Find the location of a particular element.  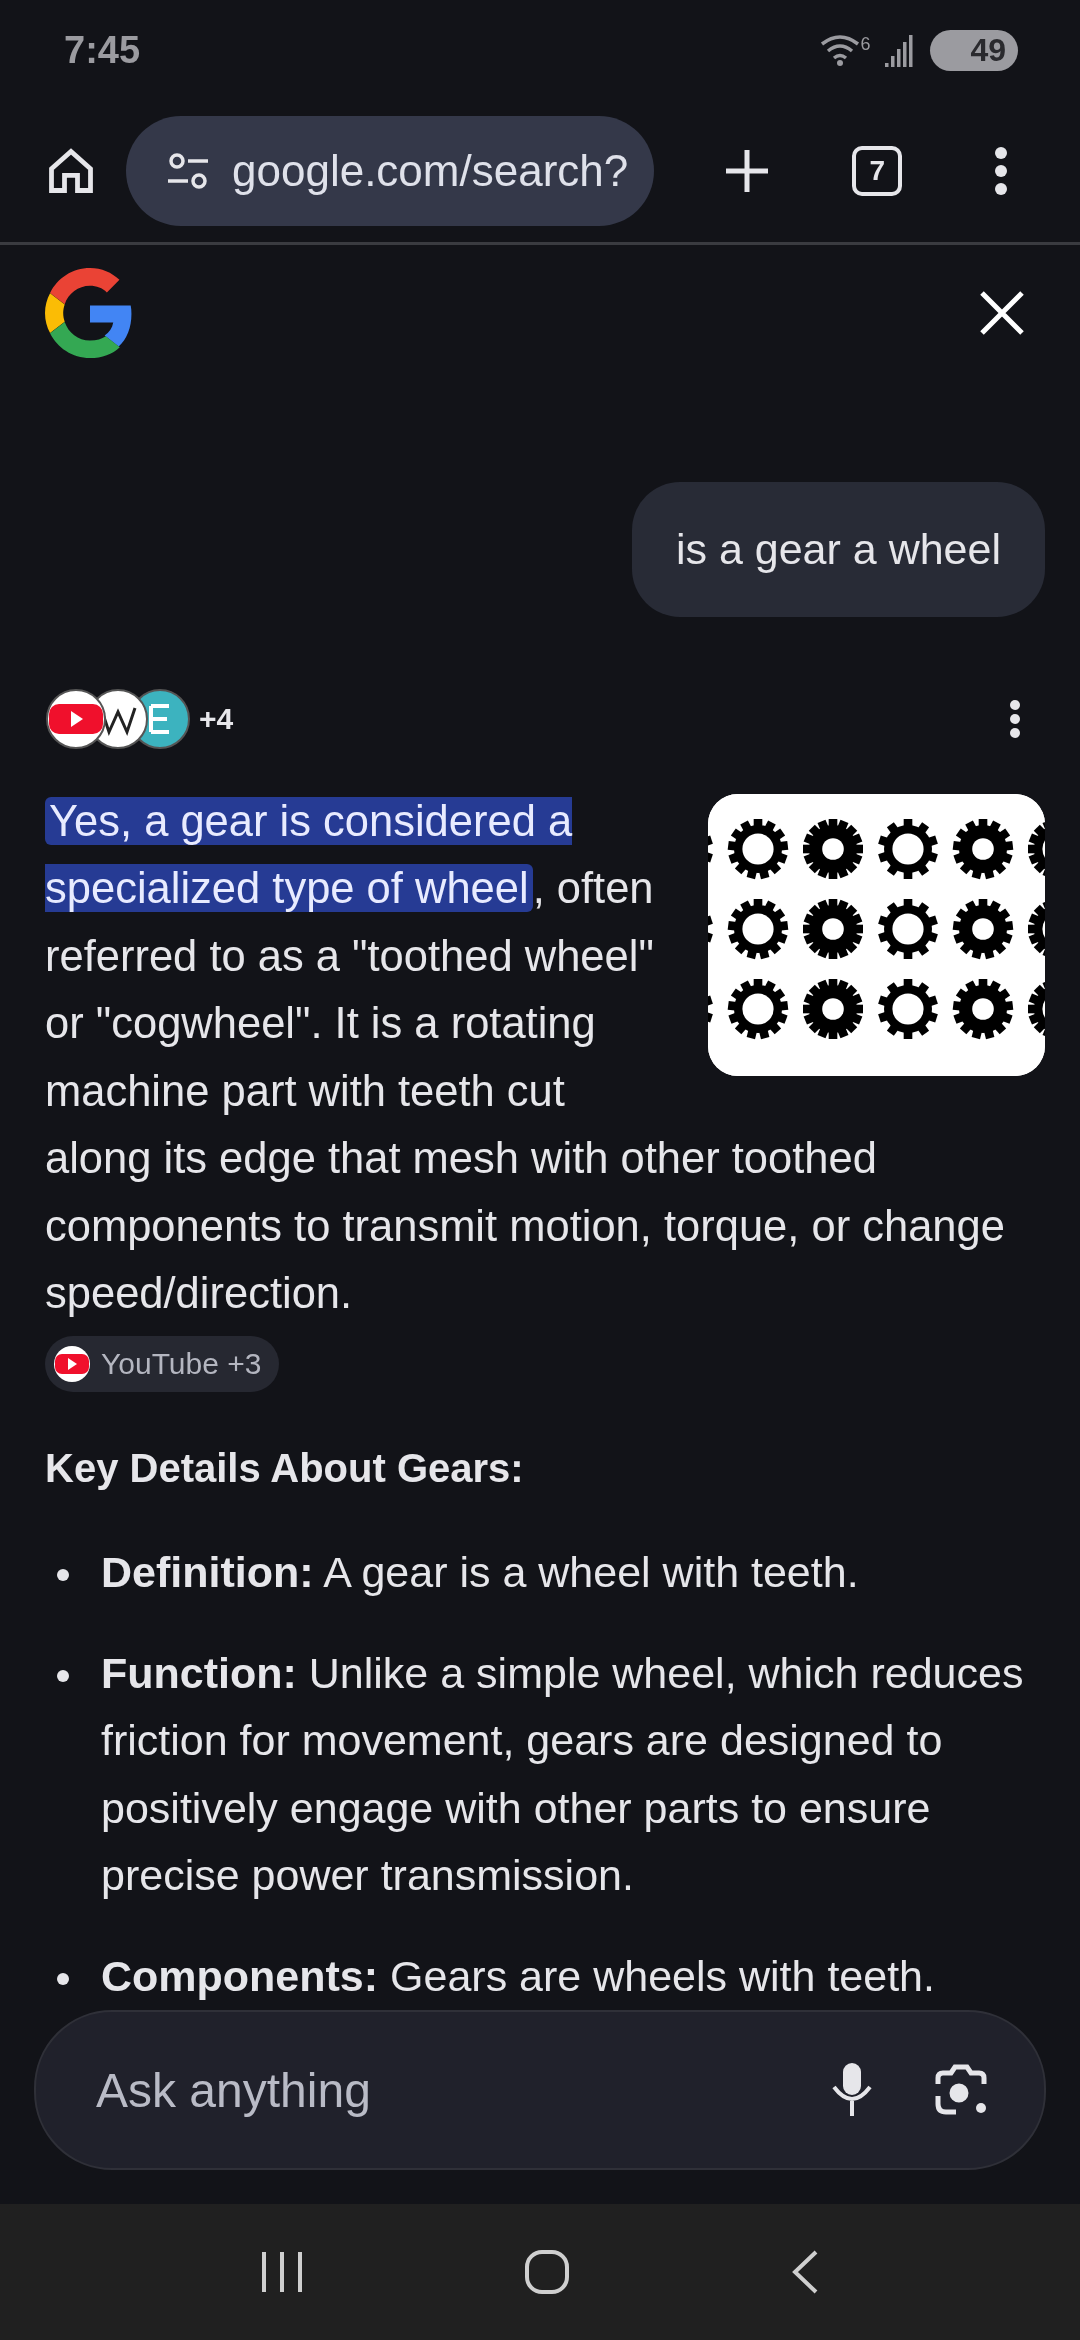

source-count: +4 is located at coordinates (216, 719).